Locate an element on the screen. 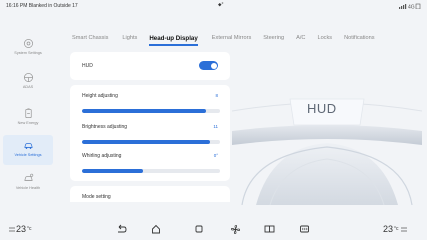 The image size is (427, 240). left-temp-value: 23 is located at coordinates (21, 229).